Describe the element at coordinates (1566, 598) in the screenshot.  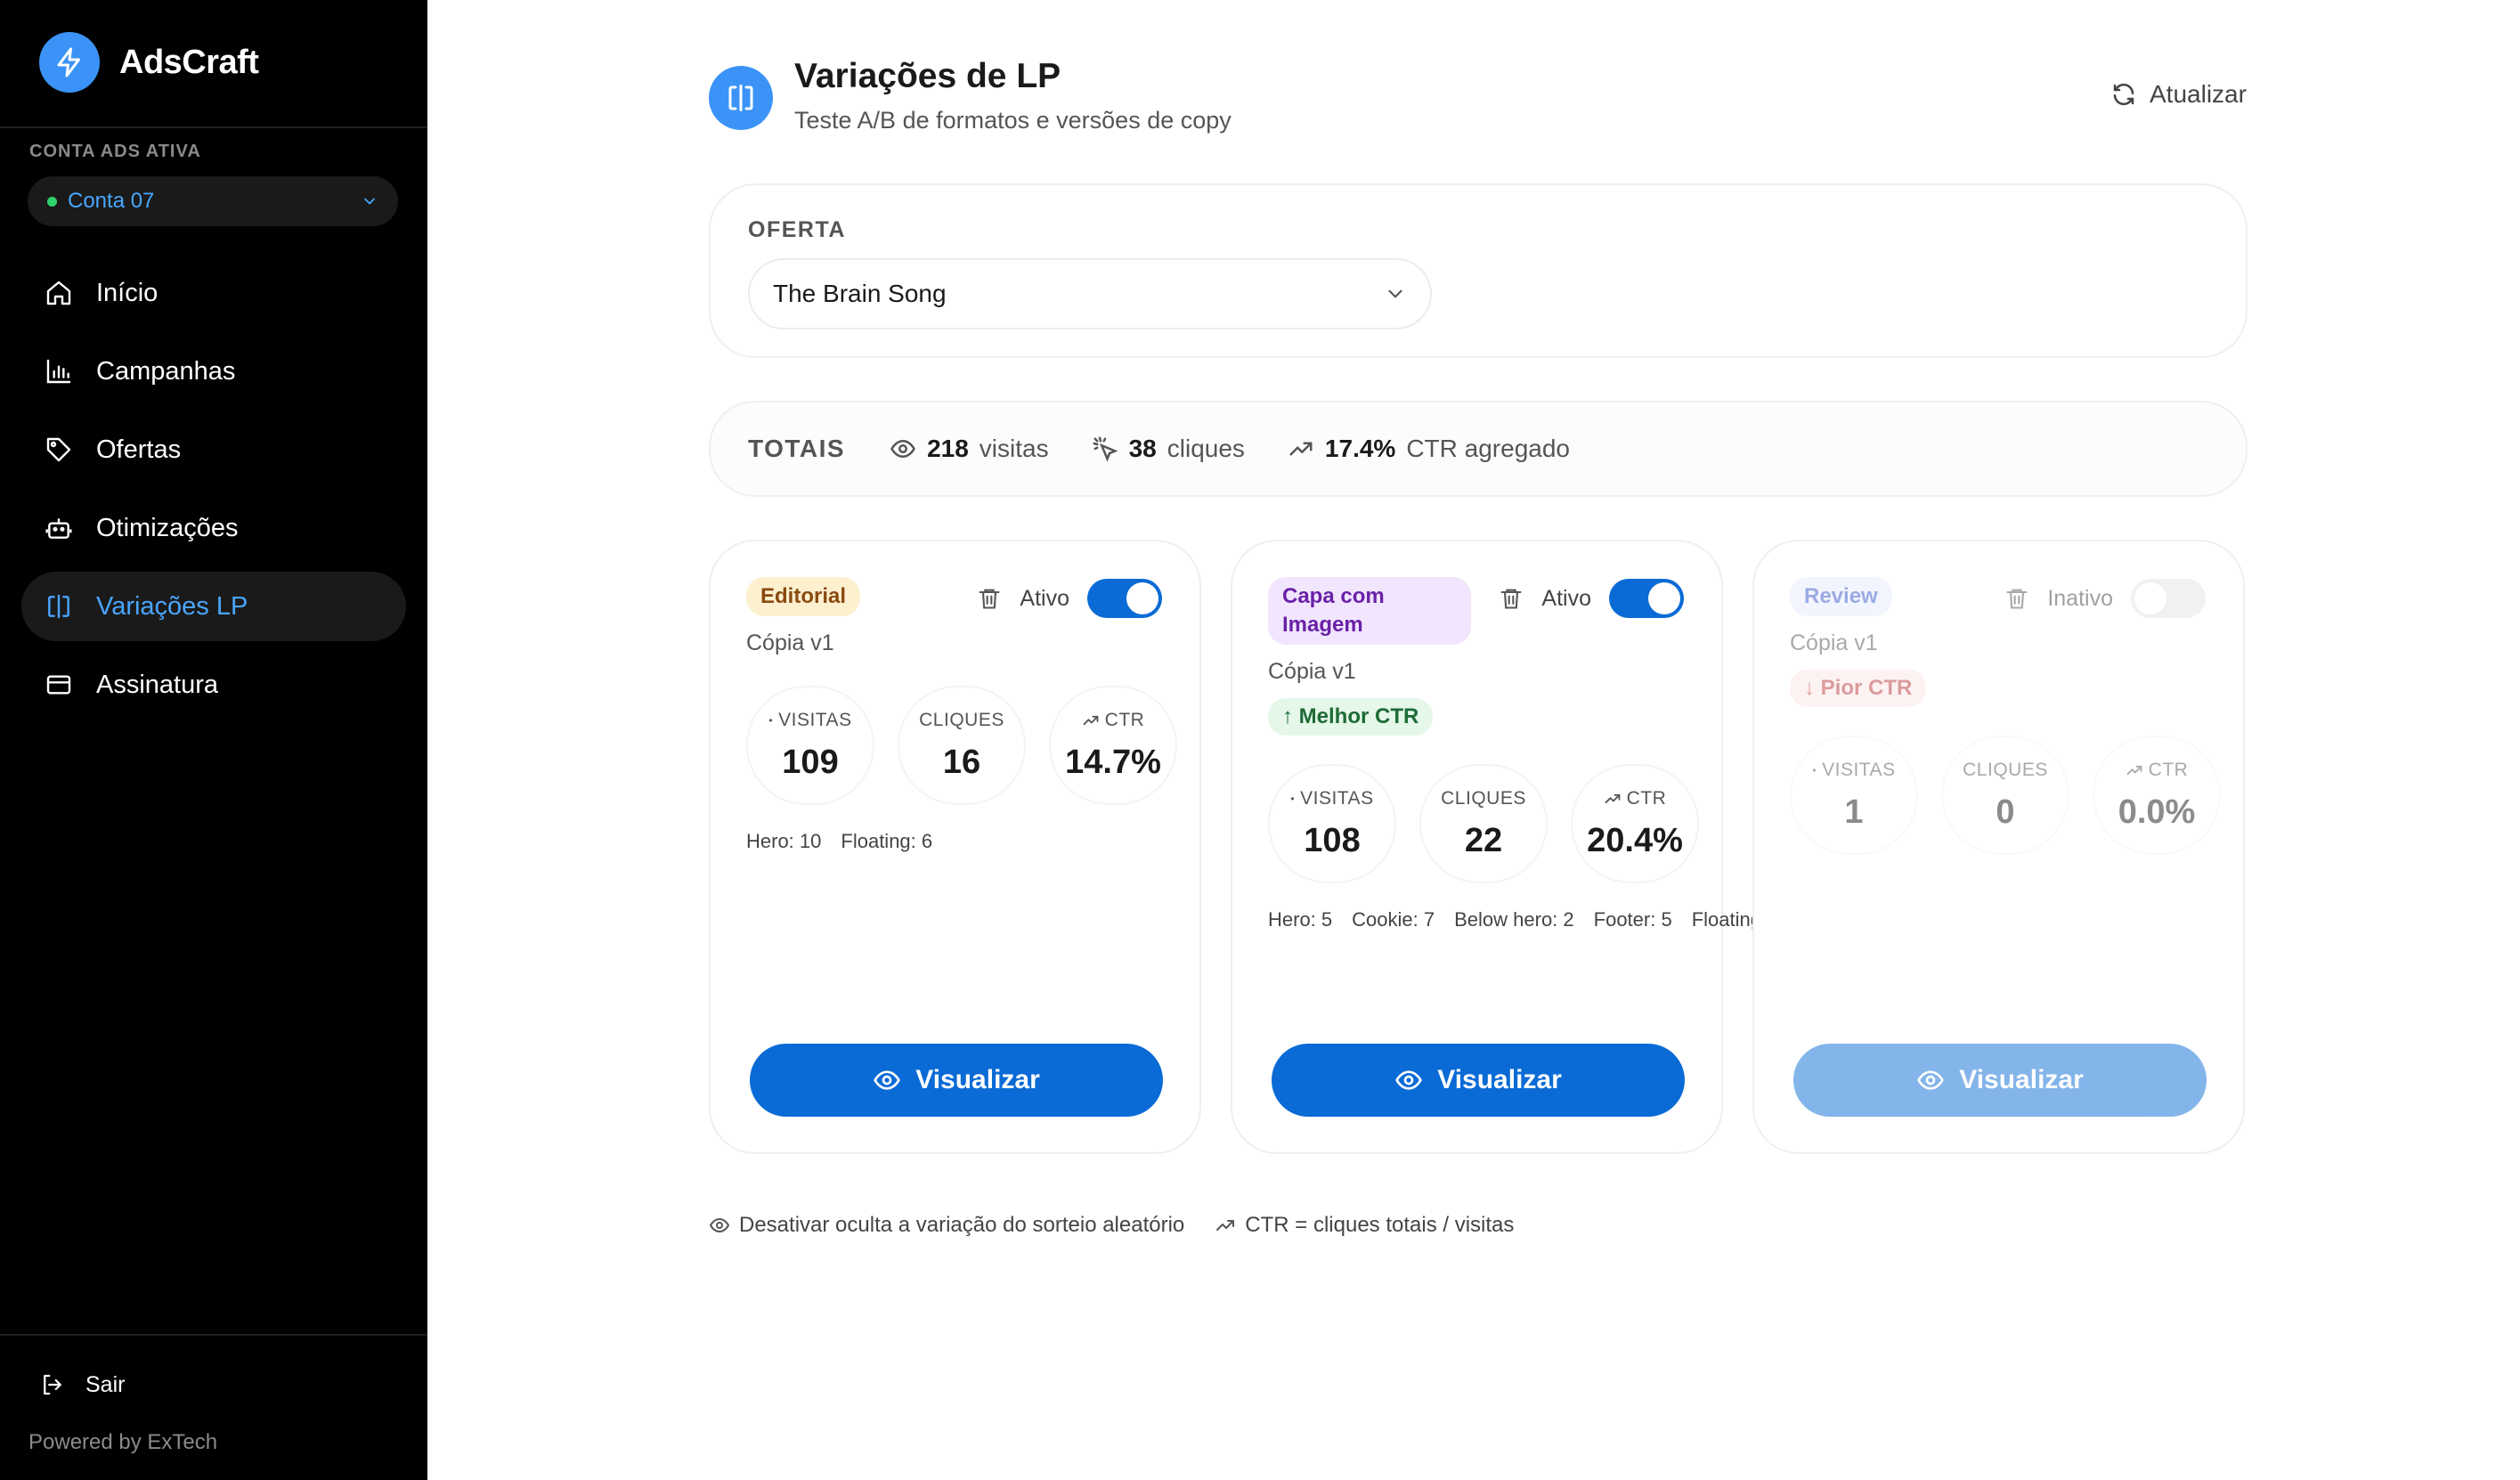
I see `status-label: Ativo` at that location.